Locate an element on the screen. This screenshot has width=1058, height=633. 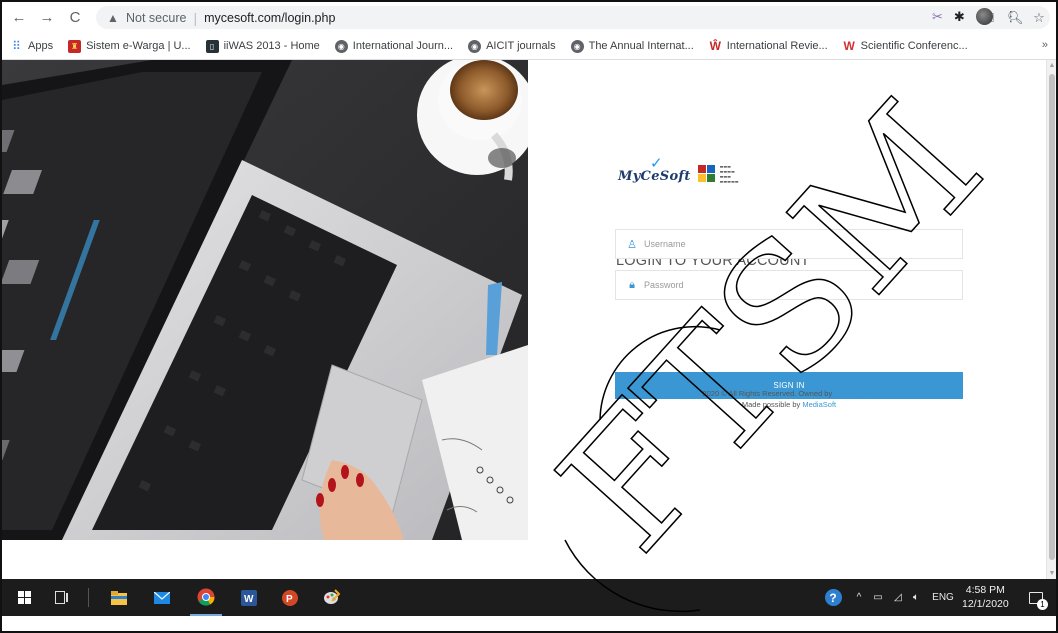
notification-count: 1 is located at coordinates (1042, 604).